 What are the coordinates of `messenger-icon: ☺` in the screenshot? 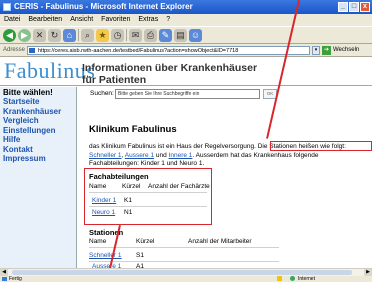 It's located at (195, 35).